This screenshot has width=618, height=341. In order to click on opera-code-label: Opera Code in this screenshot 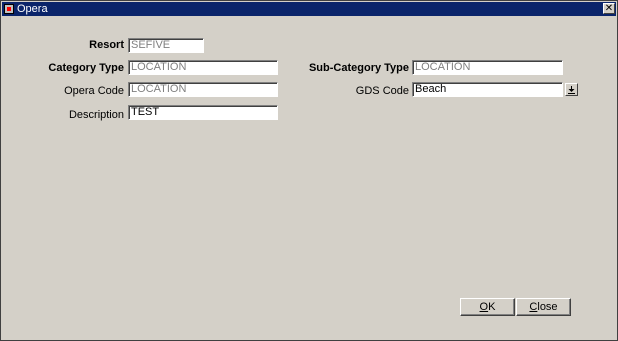, I will do `click(94, 91)`.